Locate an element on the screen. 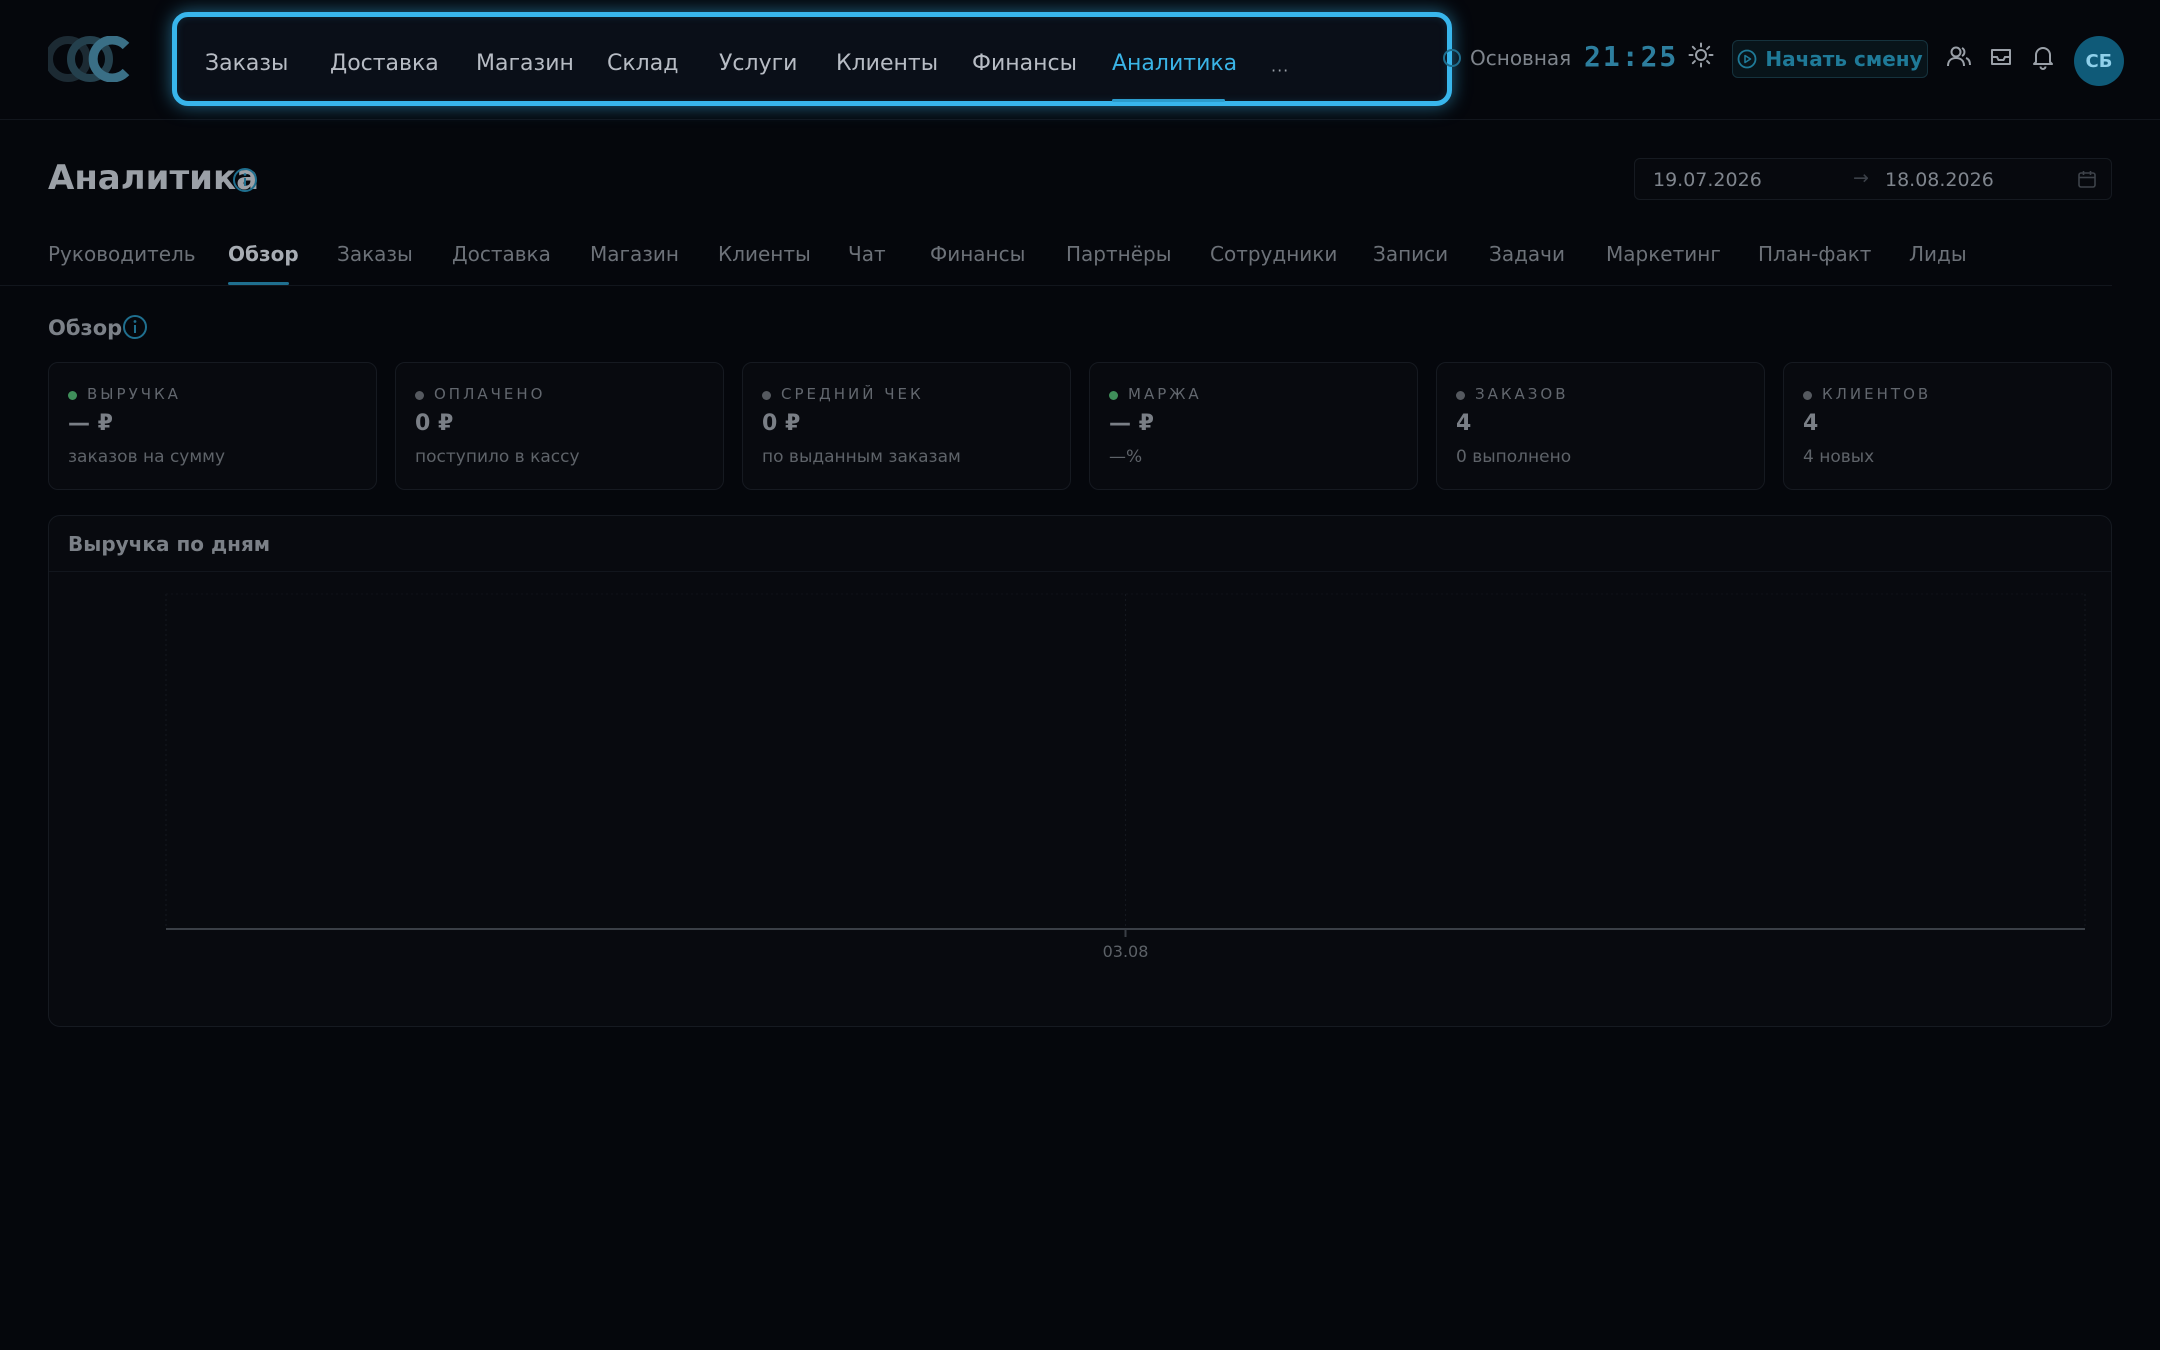 Image resolution: width=2160 pixels, height=1350 pixels. nav-item-clients: Клиенты is located at coordinates (887, 63).